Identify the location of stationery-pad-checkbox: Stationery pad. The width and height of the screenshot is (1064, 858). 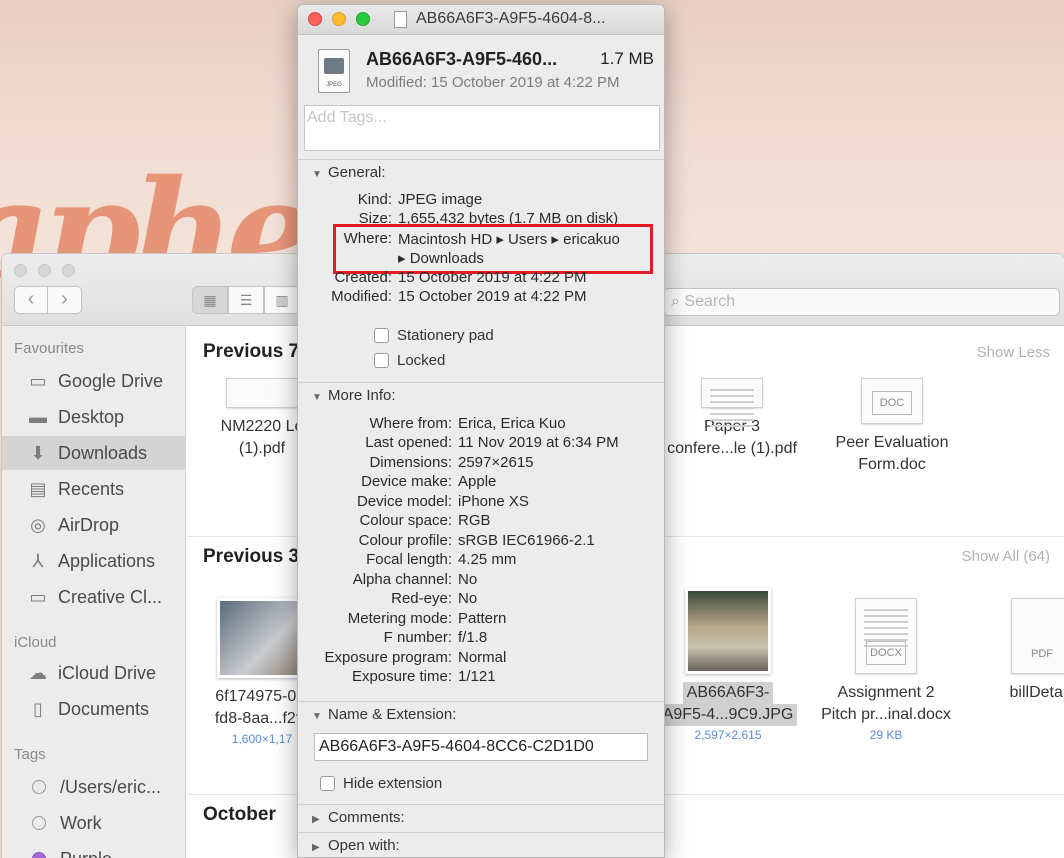
(434, 335).